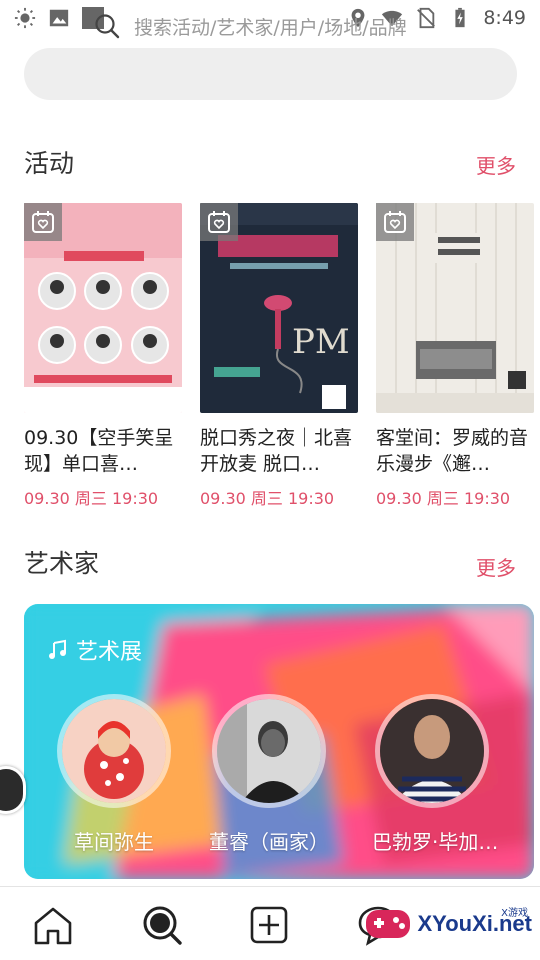 The width and height of the screenshot is (540, 960). Describe the element at coordinates (504, 18) in the screenshot. I see `status-time: 8:49` at that location.